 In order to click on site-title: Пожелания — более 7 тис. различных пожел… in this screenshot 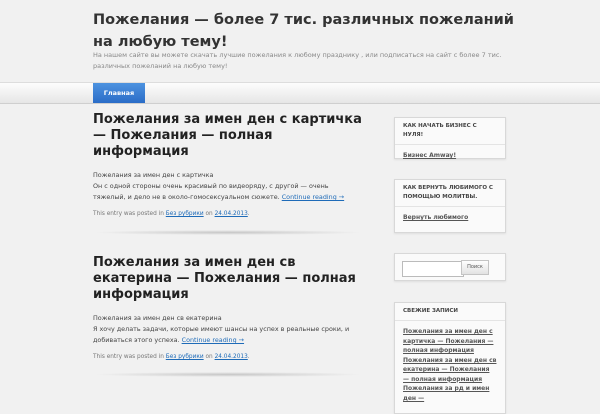, I will do `click(308, 31)`.